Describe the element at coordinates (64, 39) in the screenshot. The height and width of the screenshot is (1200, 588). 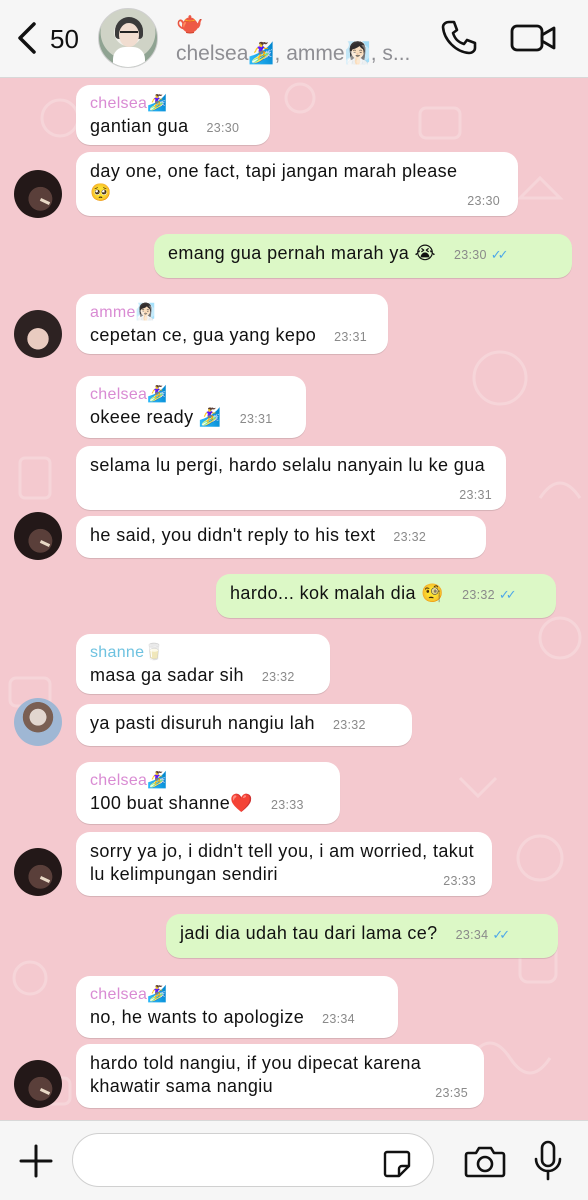
I see `unread-count: 50` at that location.